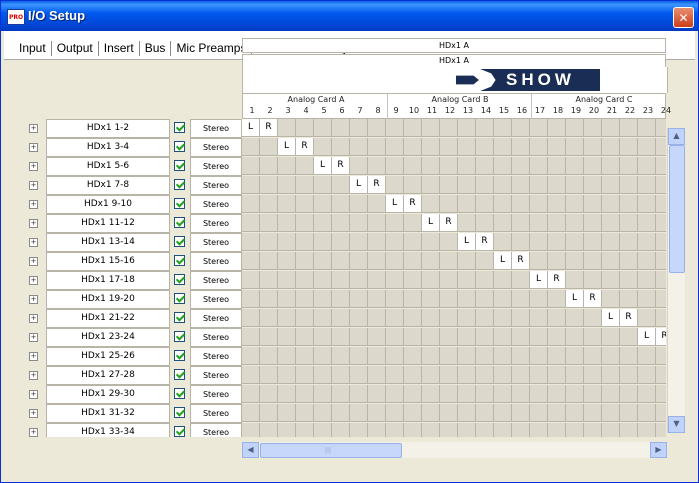 The width and height of the screenshot is (699, 483). I want to click on path-name-field: HDx1 1-2, so click(108, 128).